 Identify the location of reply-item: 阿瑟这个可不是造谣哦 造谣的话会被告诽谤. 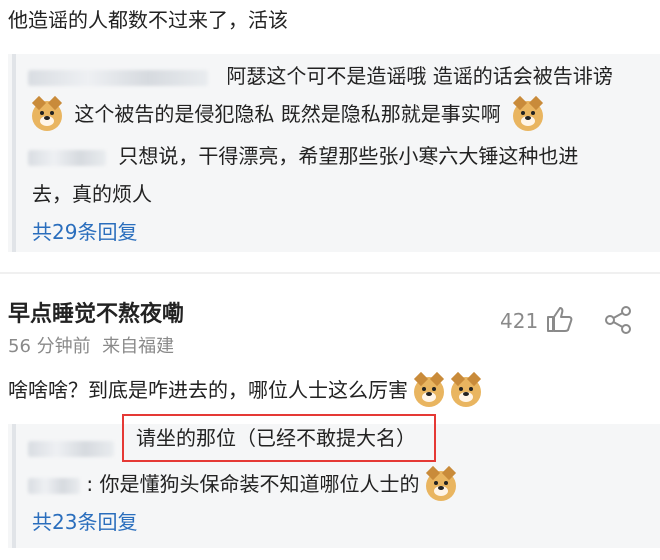
(320, 76).